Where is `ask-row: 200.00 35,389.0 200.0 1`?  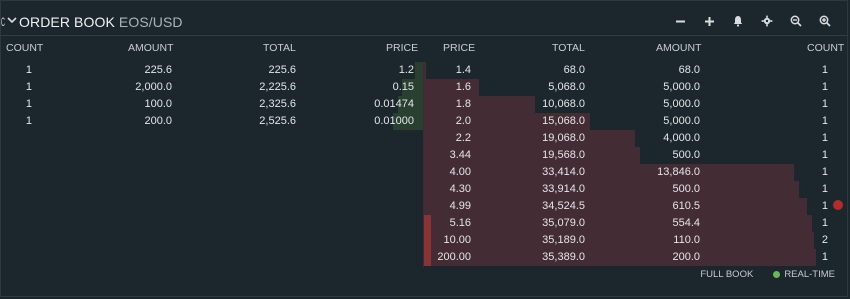
ask-row: 200.00 35,389.0 200.0 1 is located at coordinates (636, 257).